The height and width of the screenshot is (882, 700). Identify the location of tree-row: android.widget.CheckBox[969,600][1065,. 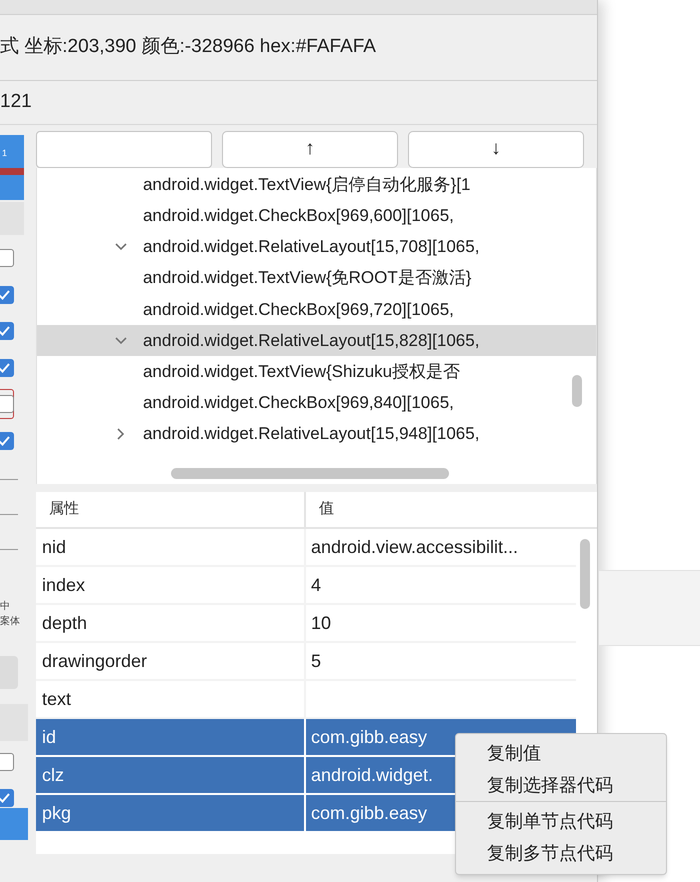
(316, 216).